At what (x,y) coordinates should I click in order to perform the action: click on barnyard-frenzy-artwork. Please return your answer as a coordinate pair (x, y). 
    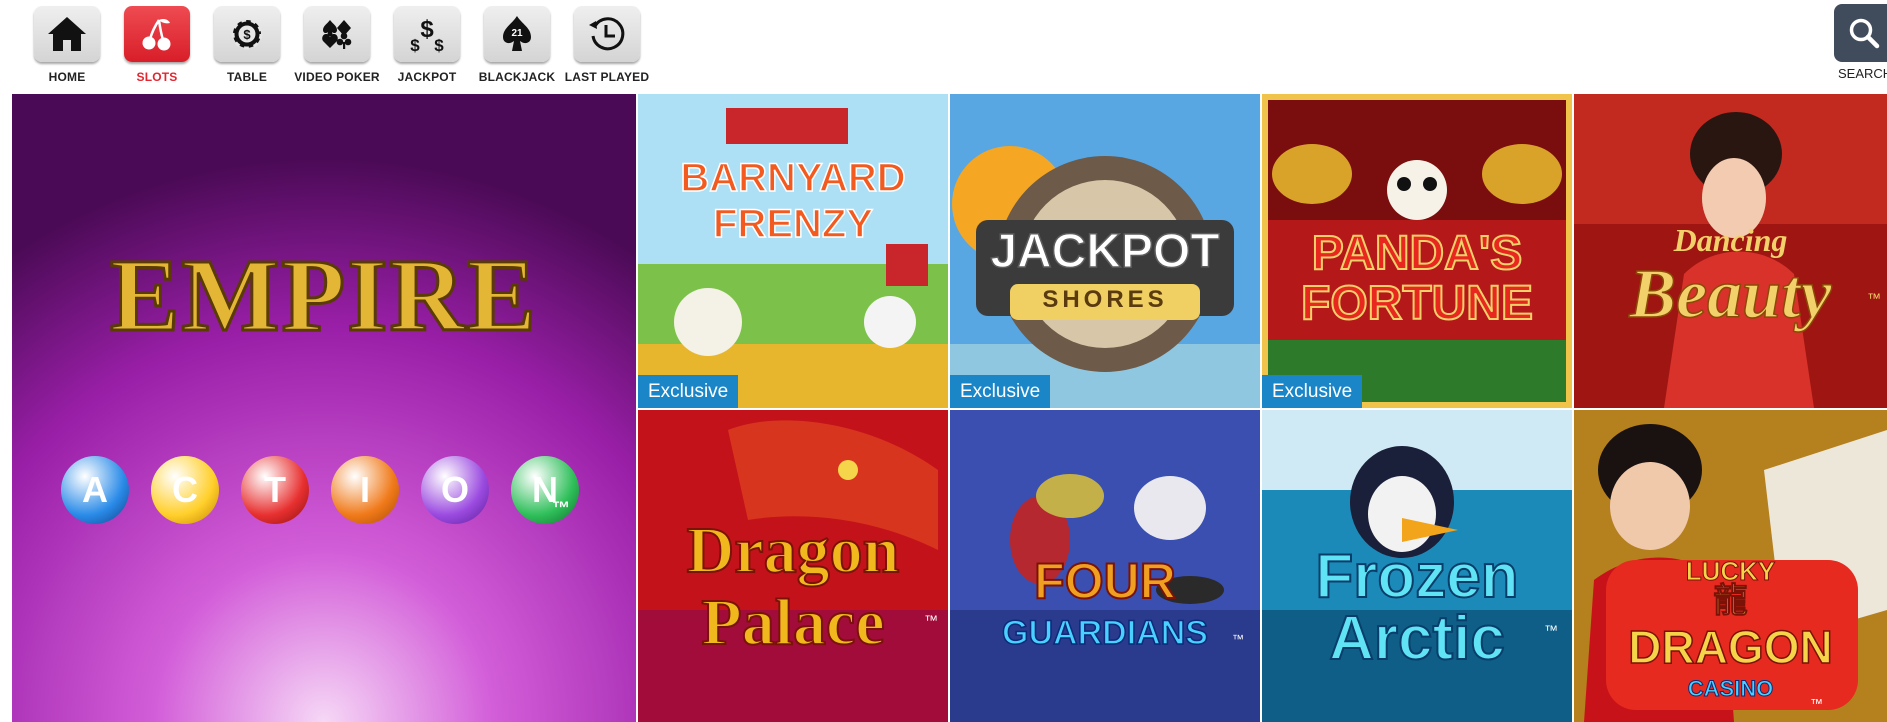
    Looking at the image, I should click on (793, 251).